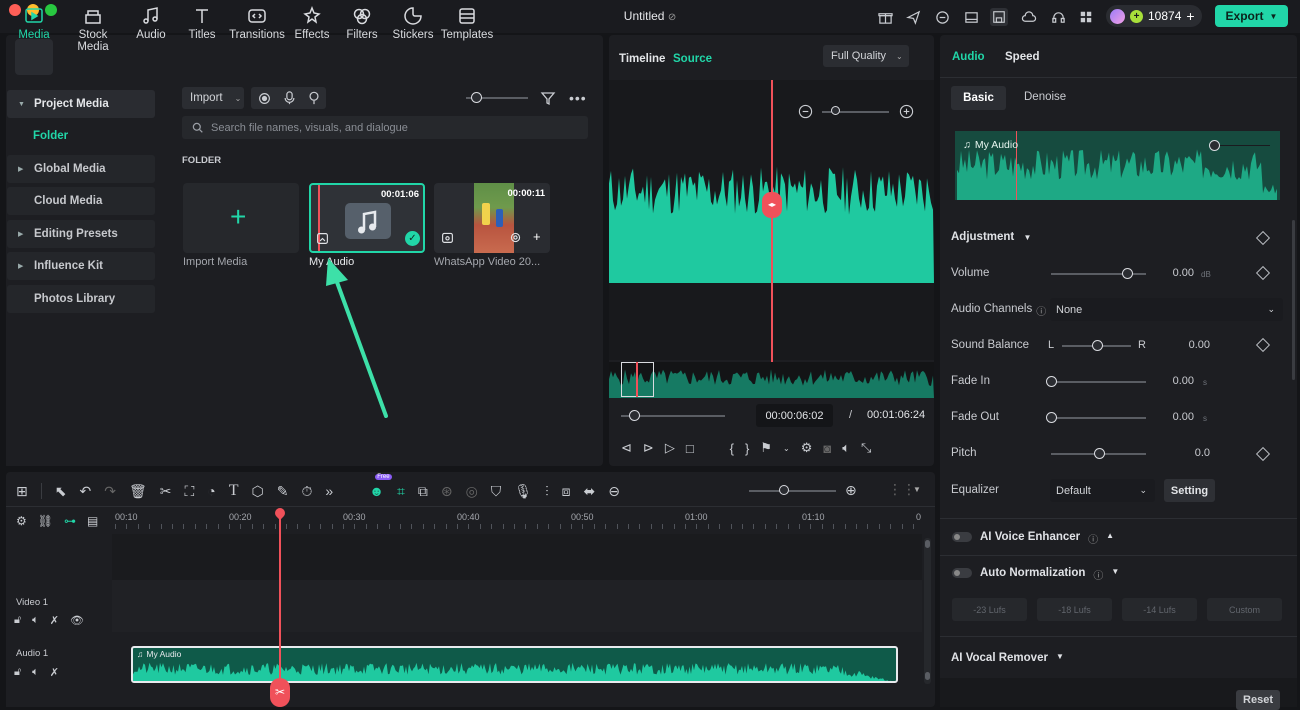  I want to click on sidebar-item-folder: Folder, so click(50, 136).